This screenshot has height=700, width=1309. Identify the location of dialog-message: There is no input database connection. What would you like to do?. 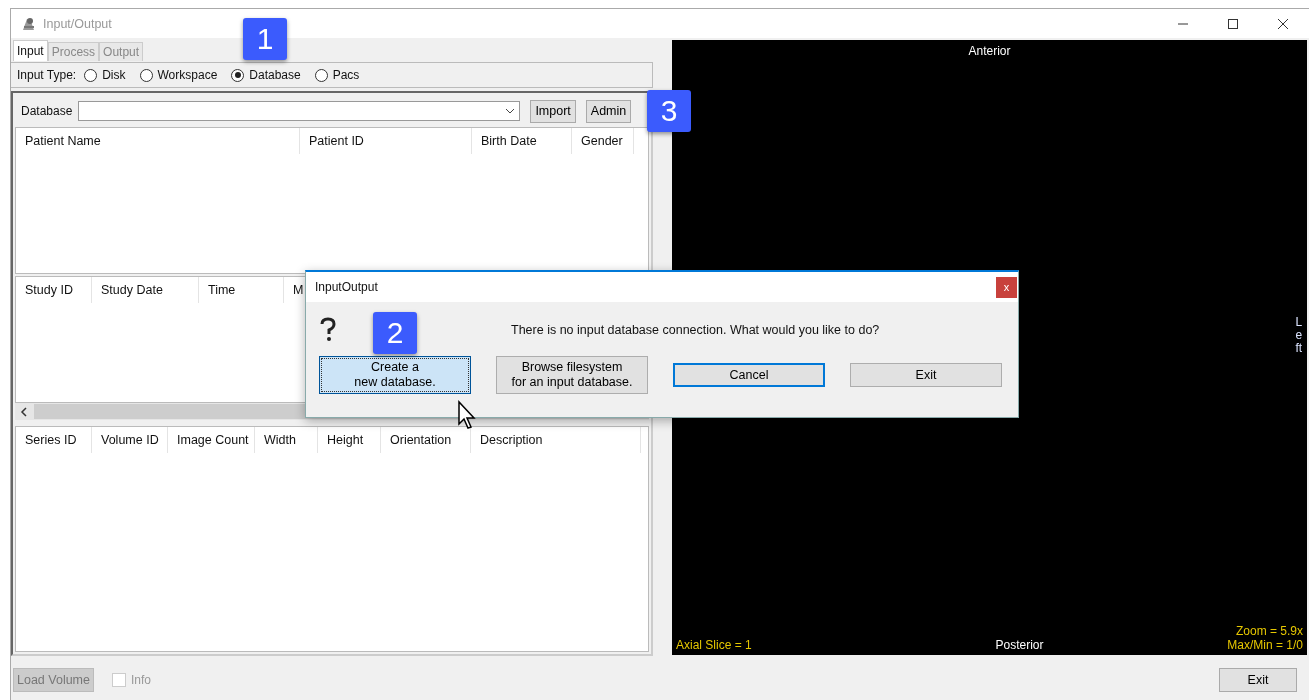
(695, 330).